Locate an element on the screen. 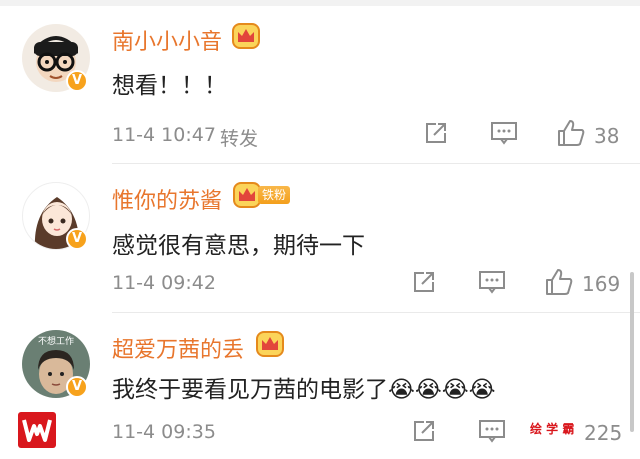  watermark: 绘 学 霸 is located at coordinates (552, 429).